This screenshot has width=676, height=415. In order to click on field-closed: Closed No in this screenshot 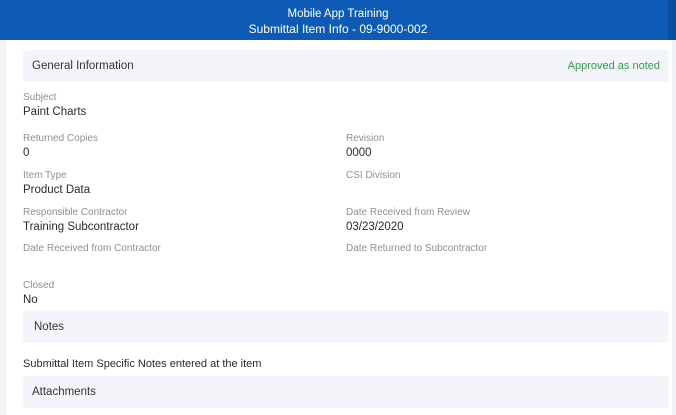, I will do `click(38, 293)`.